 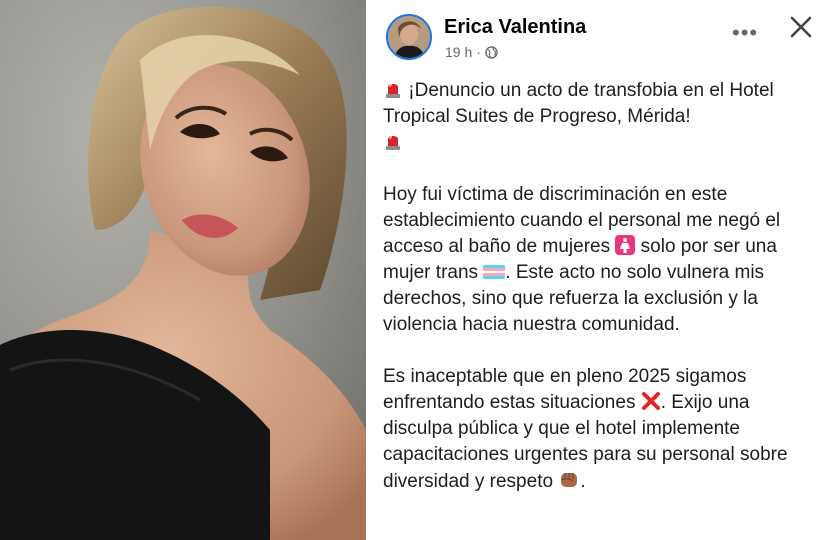 What do you see at coordinates (601, 38) in the screenshot?
I see `post-header: Erica Valentina 19 h · •••` at bounding box center [601, 38].